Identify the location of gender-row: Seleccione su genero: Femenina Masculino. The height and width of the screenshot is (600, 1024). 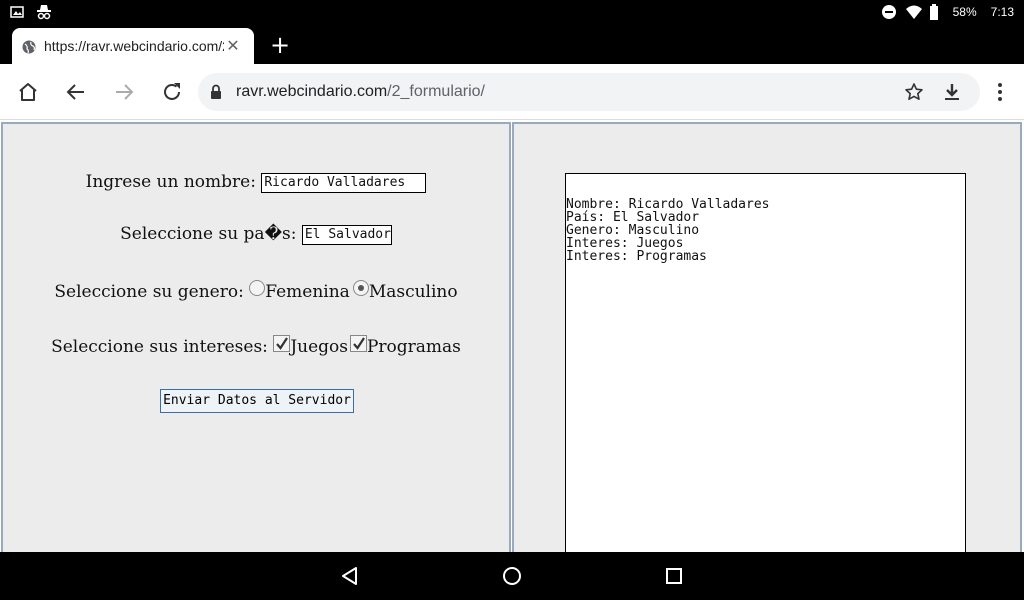
(256, 290).